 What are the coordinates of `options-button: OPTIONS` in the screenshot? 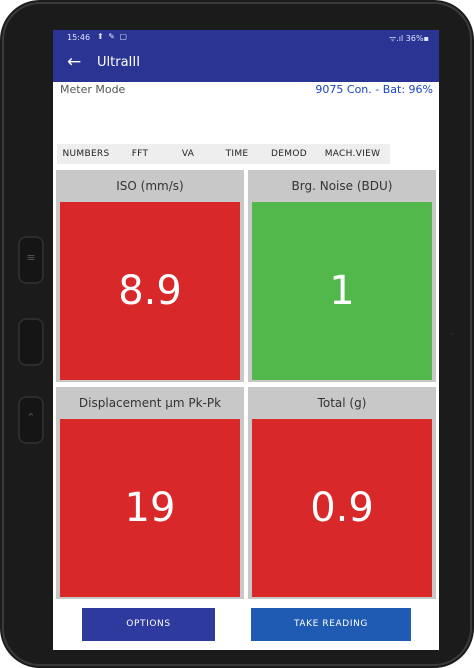 It's located at (148, 624).